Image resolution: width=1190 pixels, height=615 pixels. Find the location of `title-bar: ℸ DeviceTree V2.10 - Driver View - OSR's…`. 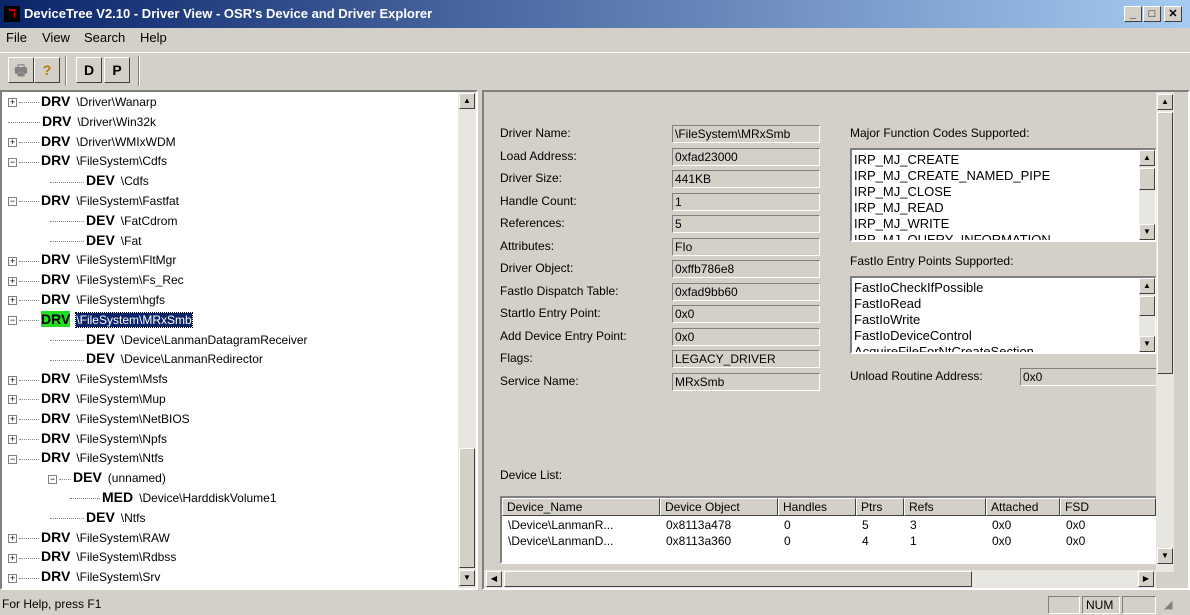

title-bar: ℸ DeviceTree V2.10 - Driver View - OSR's… is located at coordinates (595, 14).